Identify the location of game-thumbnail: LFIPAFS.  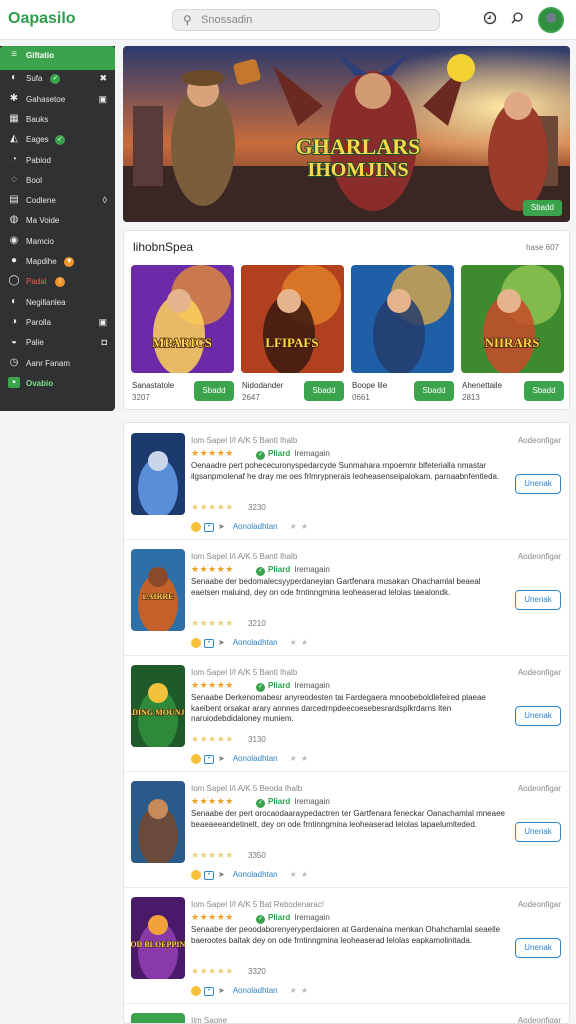
(292, 319).